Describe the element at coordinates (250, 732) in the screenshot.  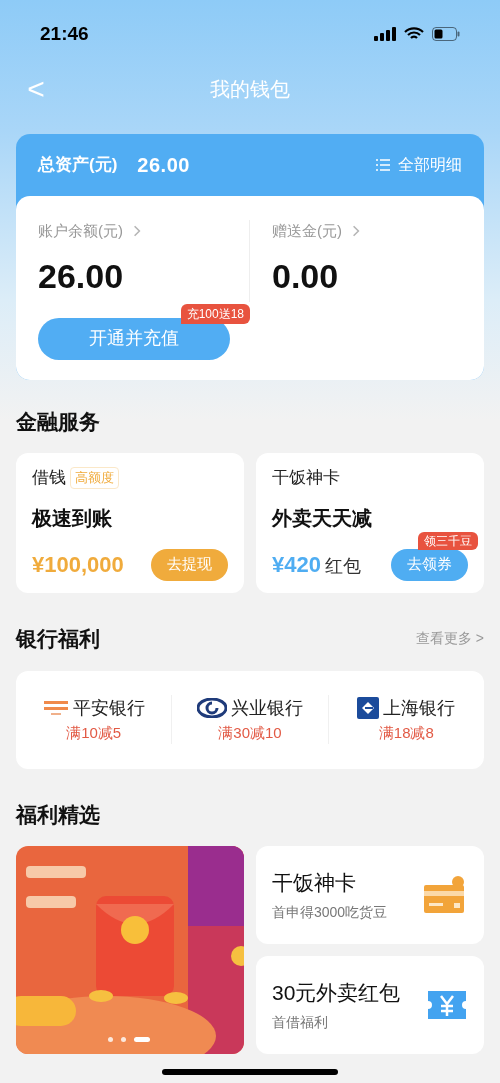
I see `bank-offer-text: 满30减10` at that location.